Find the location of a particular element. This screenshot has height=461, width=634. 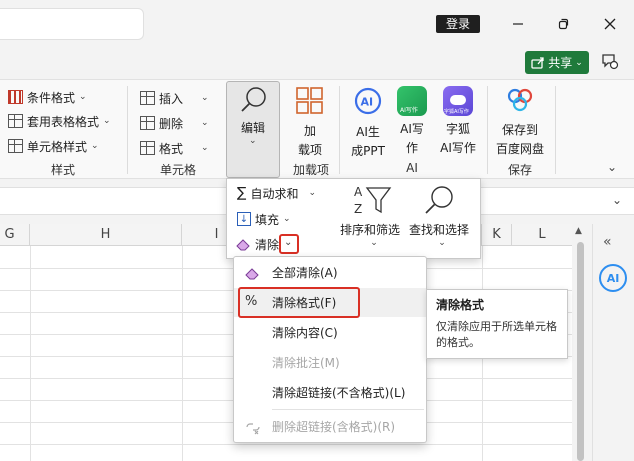

sort-filter-button: A Z 排序和筛选 ⌄ is located at coordinates (370, 216).